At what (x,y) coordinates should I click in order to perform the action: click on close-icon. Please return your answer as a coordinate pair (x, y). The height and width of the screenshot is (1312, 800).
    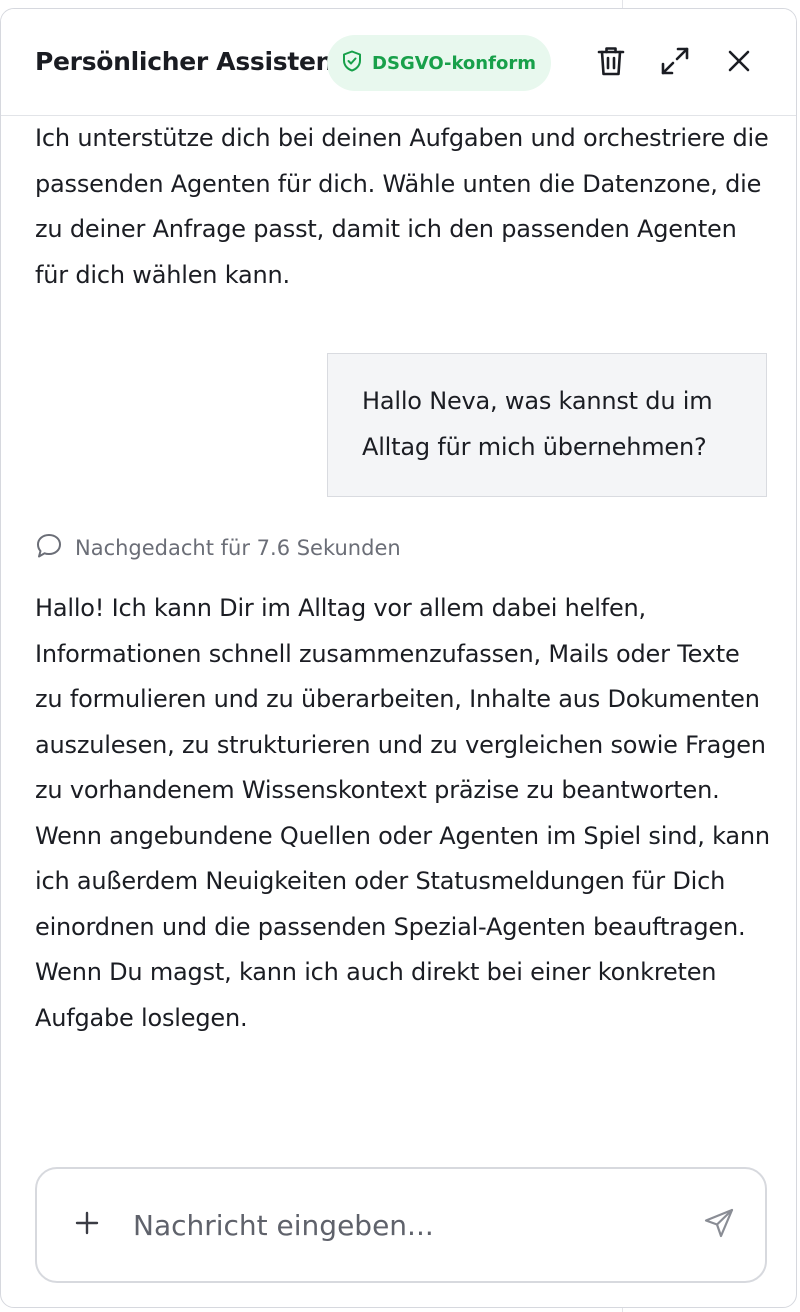
    Looking at the image, I should click on (739, 63).